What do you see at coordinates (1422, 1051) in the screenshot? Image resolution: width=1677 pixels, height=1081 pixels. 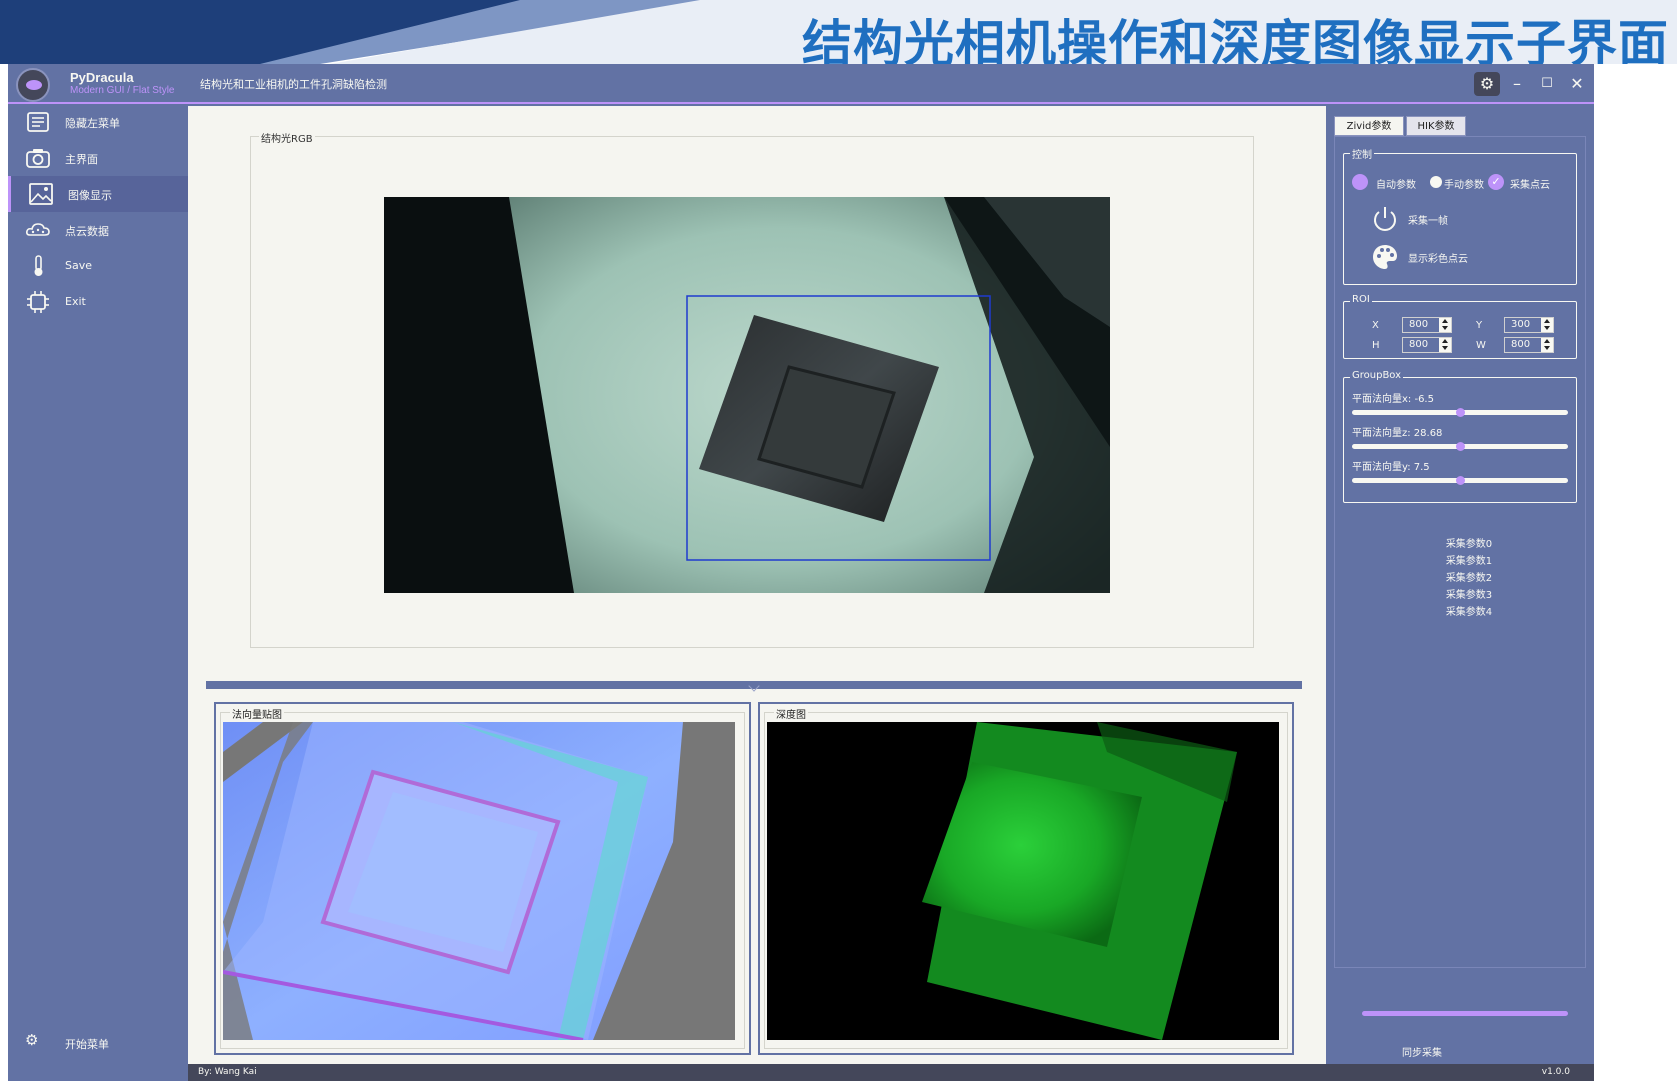 I see `sync-capture-label: 同步采集` at bounding box center [1422, 1051].